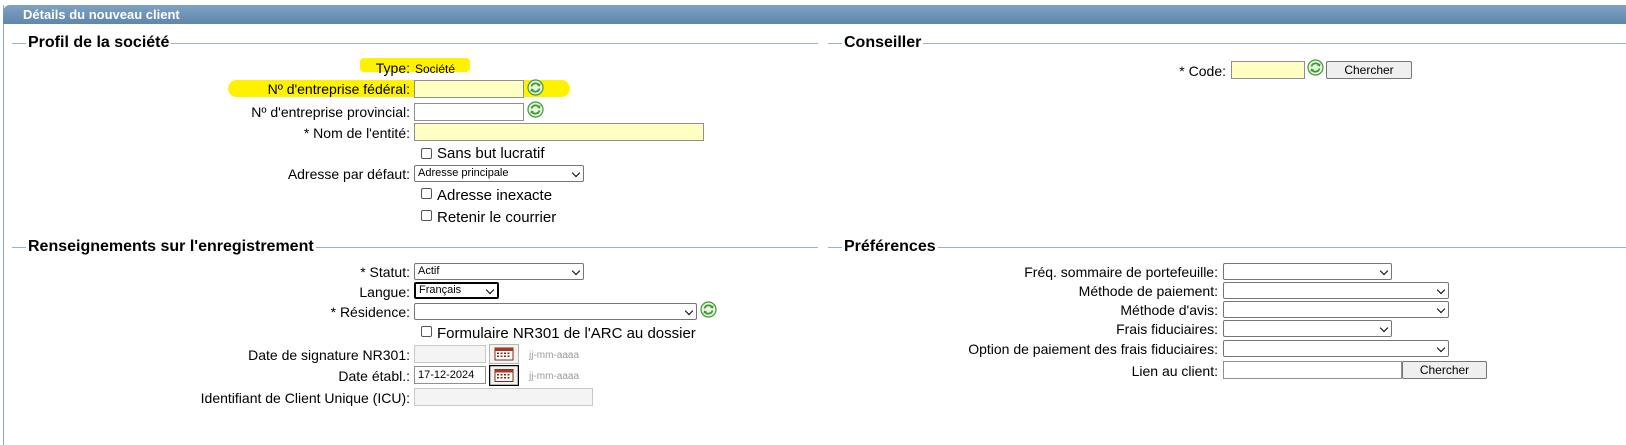 The image size is (1626, 445). Describe the element at coordinates (559, 132) in the screenshot. I see `entity-name-input` at that location.